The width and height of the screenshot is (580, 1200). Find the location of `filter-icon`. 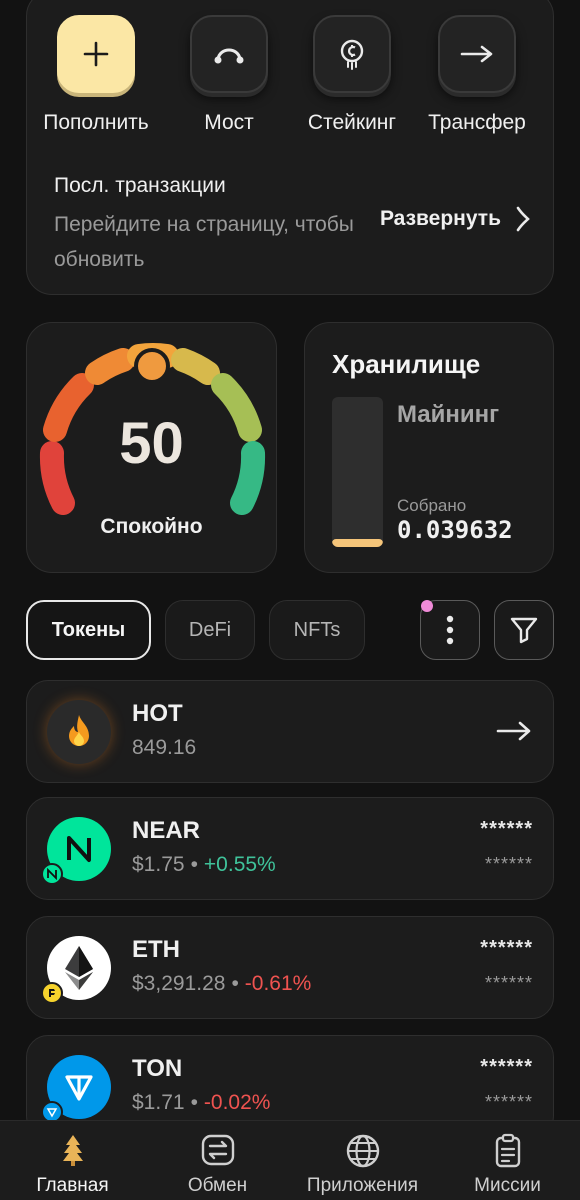

filter-icon is located at coordinates (524, 630).